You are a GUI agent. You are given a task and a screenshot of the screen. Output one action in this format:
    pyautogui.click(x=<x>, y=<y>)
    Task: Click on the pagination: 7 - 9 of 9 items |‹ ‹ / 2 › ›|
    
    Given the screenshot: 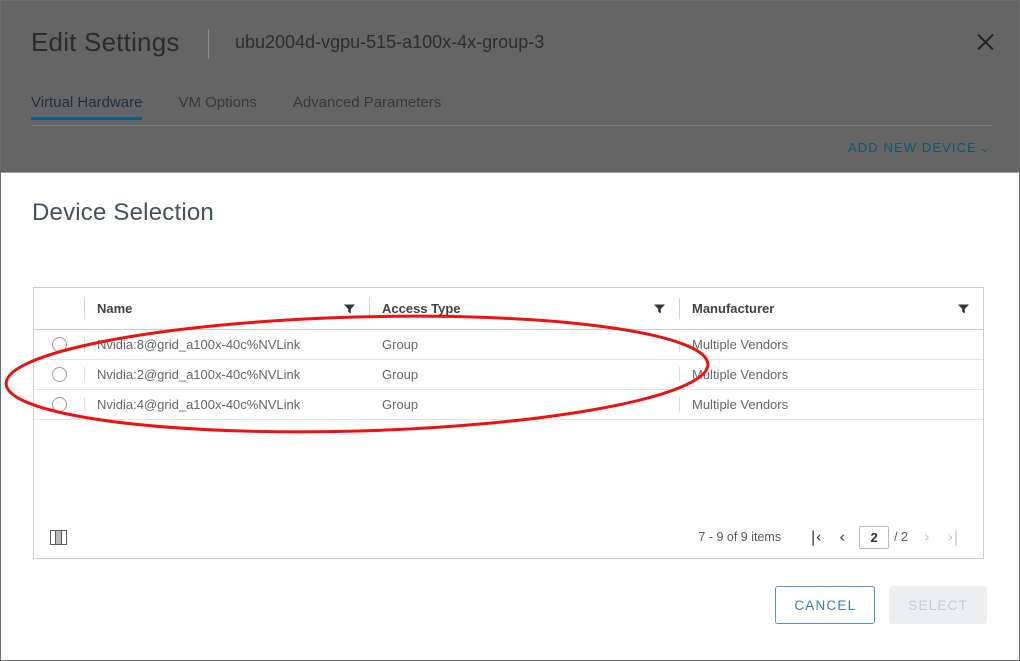 What is the action you would take?
    pyautogui.click(x=832, y=537)
    